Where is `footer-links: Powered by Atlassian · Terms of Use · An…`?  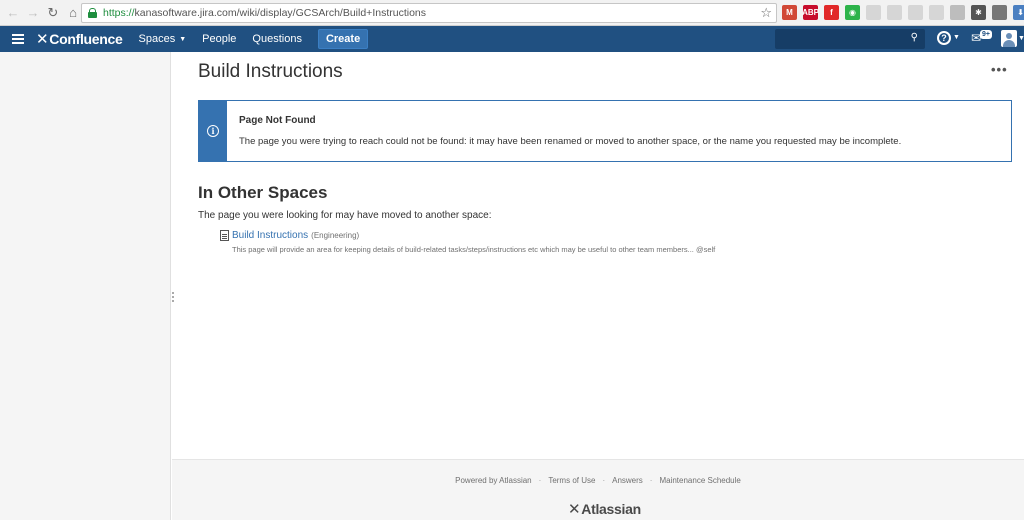 footer-links: Powered by Atlassian · Terms of Use · An… is located at coordinates (598, 480).